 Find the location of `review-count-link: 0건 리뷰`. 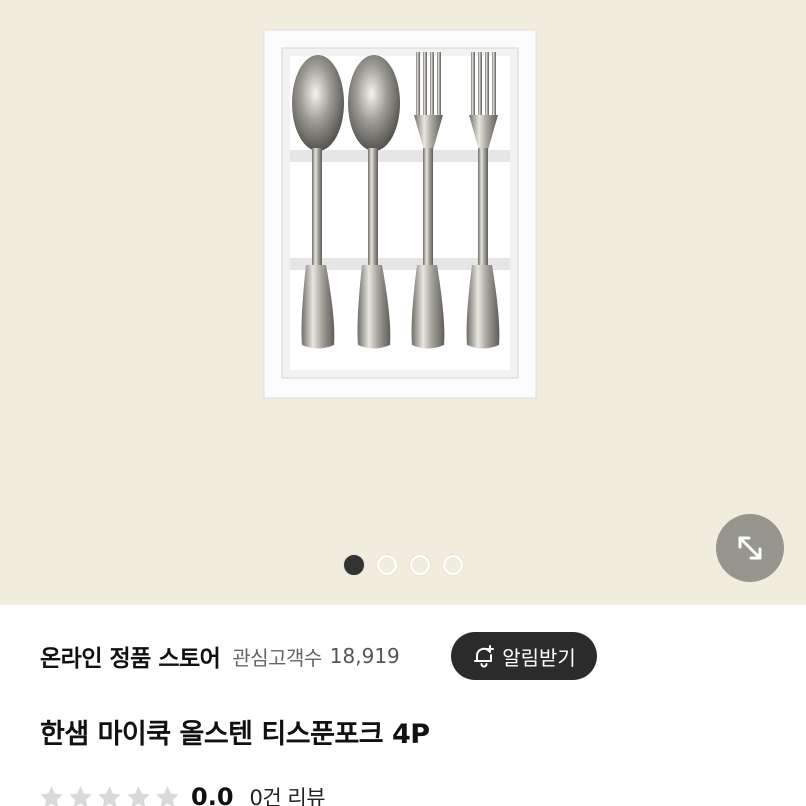

review-count-link: 0건 리뷰 is located at coordinates (288, 794).